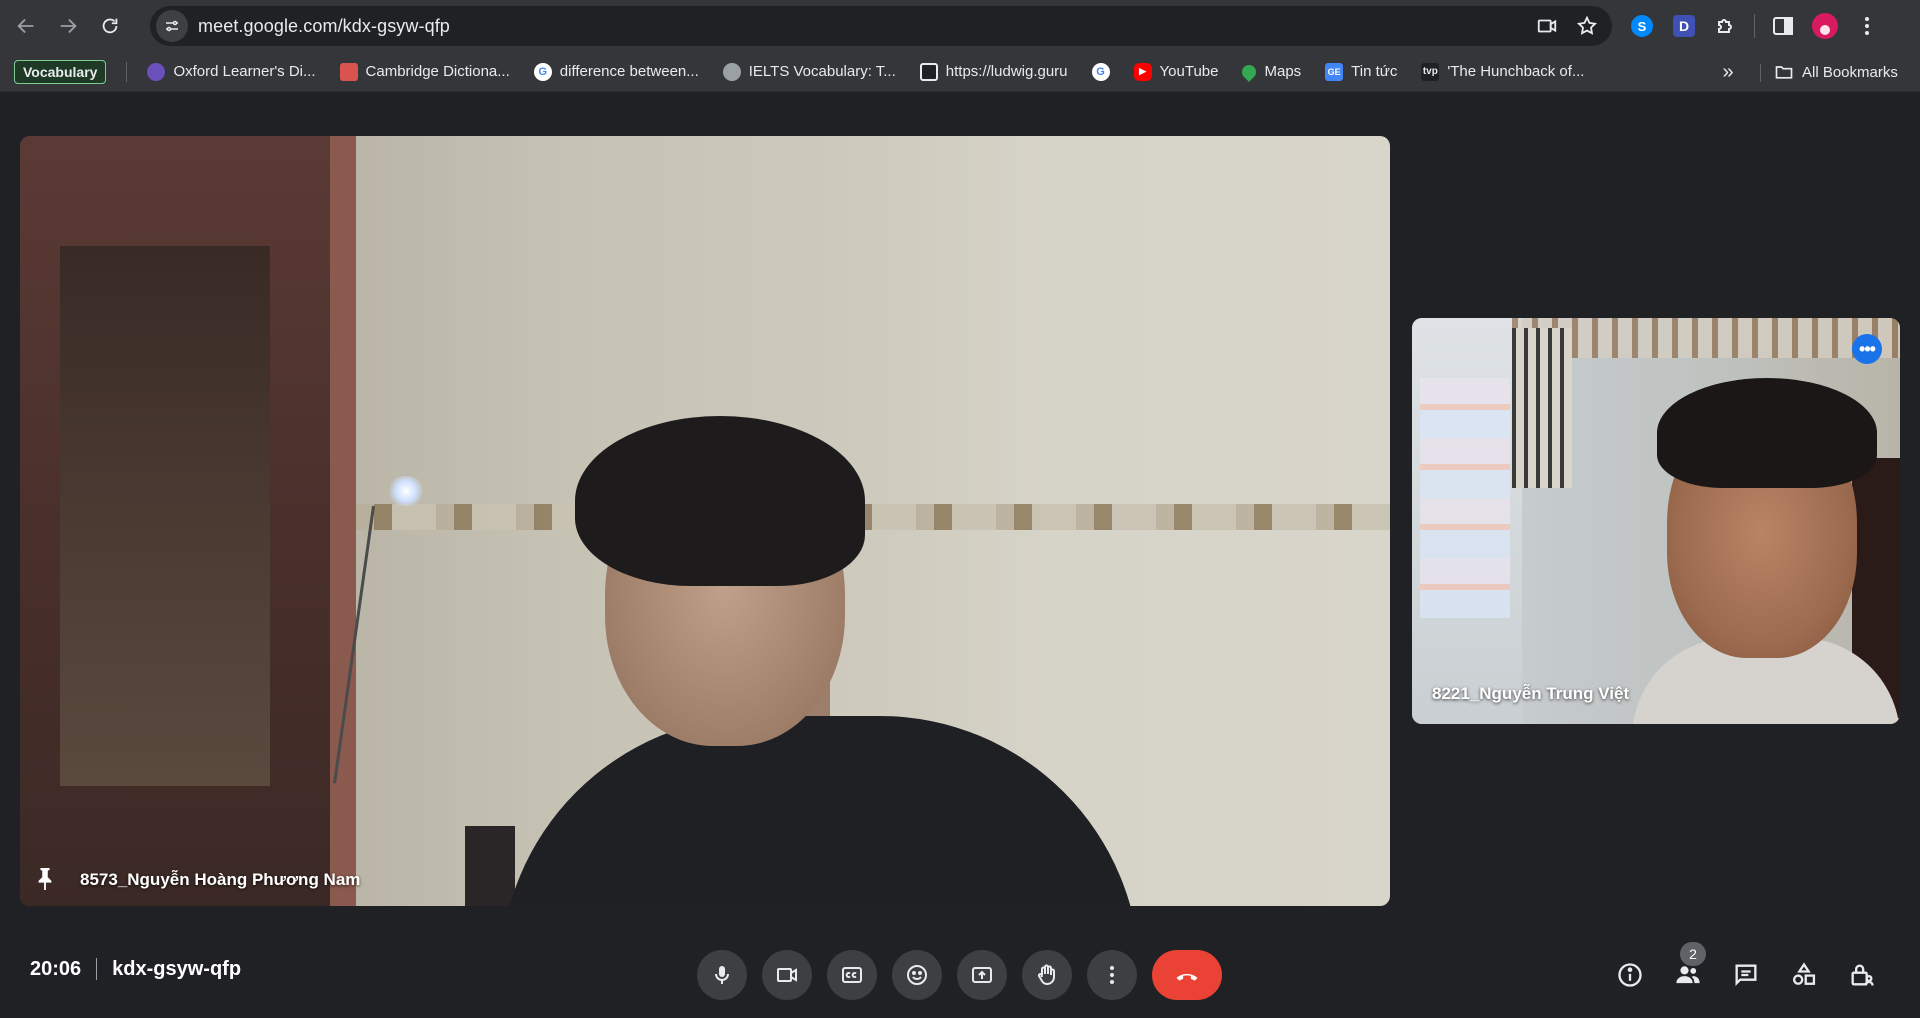 The height and width of the screenshot is (1018, 1920). I want to click on meeting-info: 20:06 kdx-gsyw-qfp, so click(135, 969).